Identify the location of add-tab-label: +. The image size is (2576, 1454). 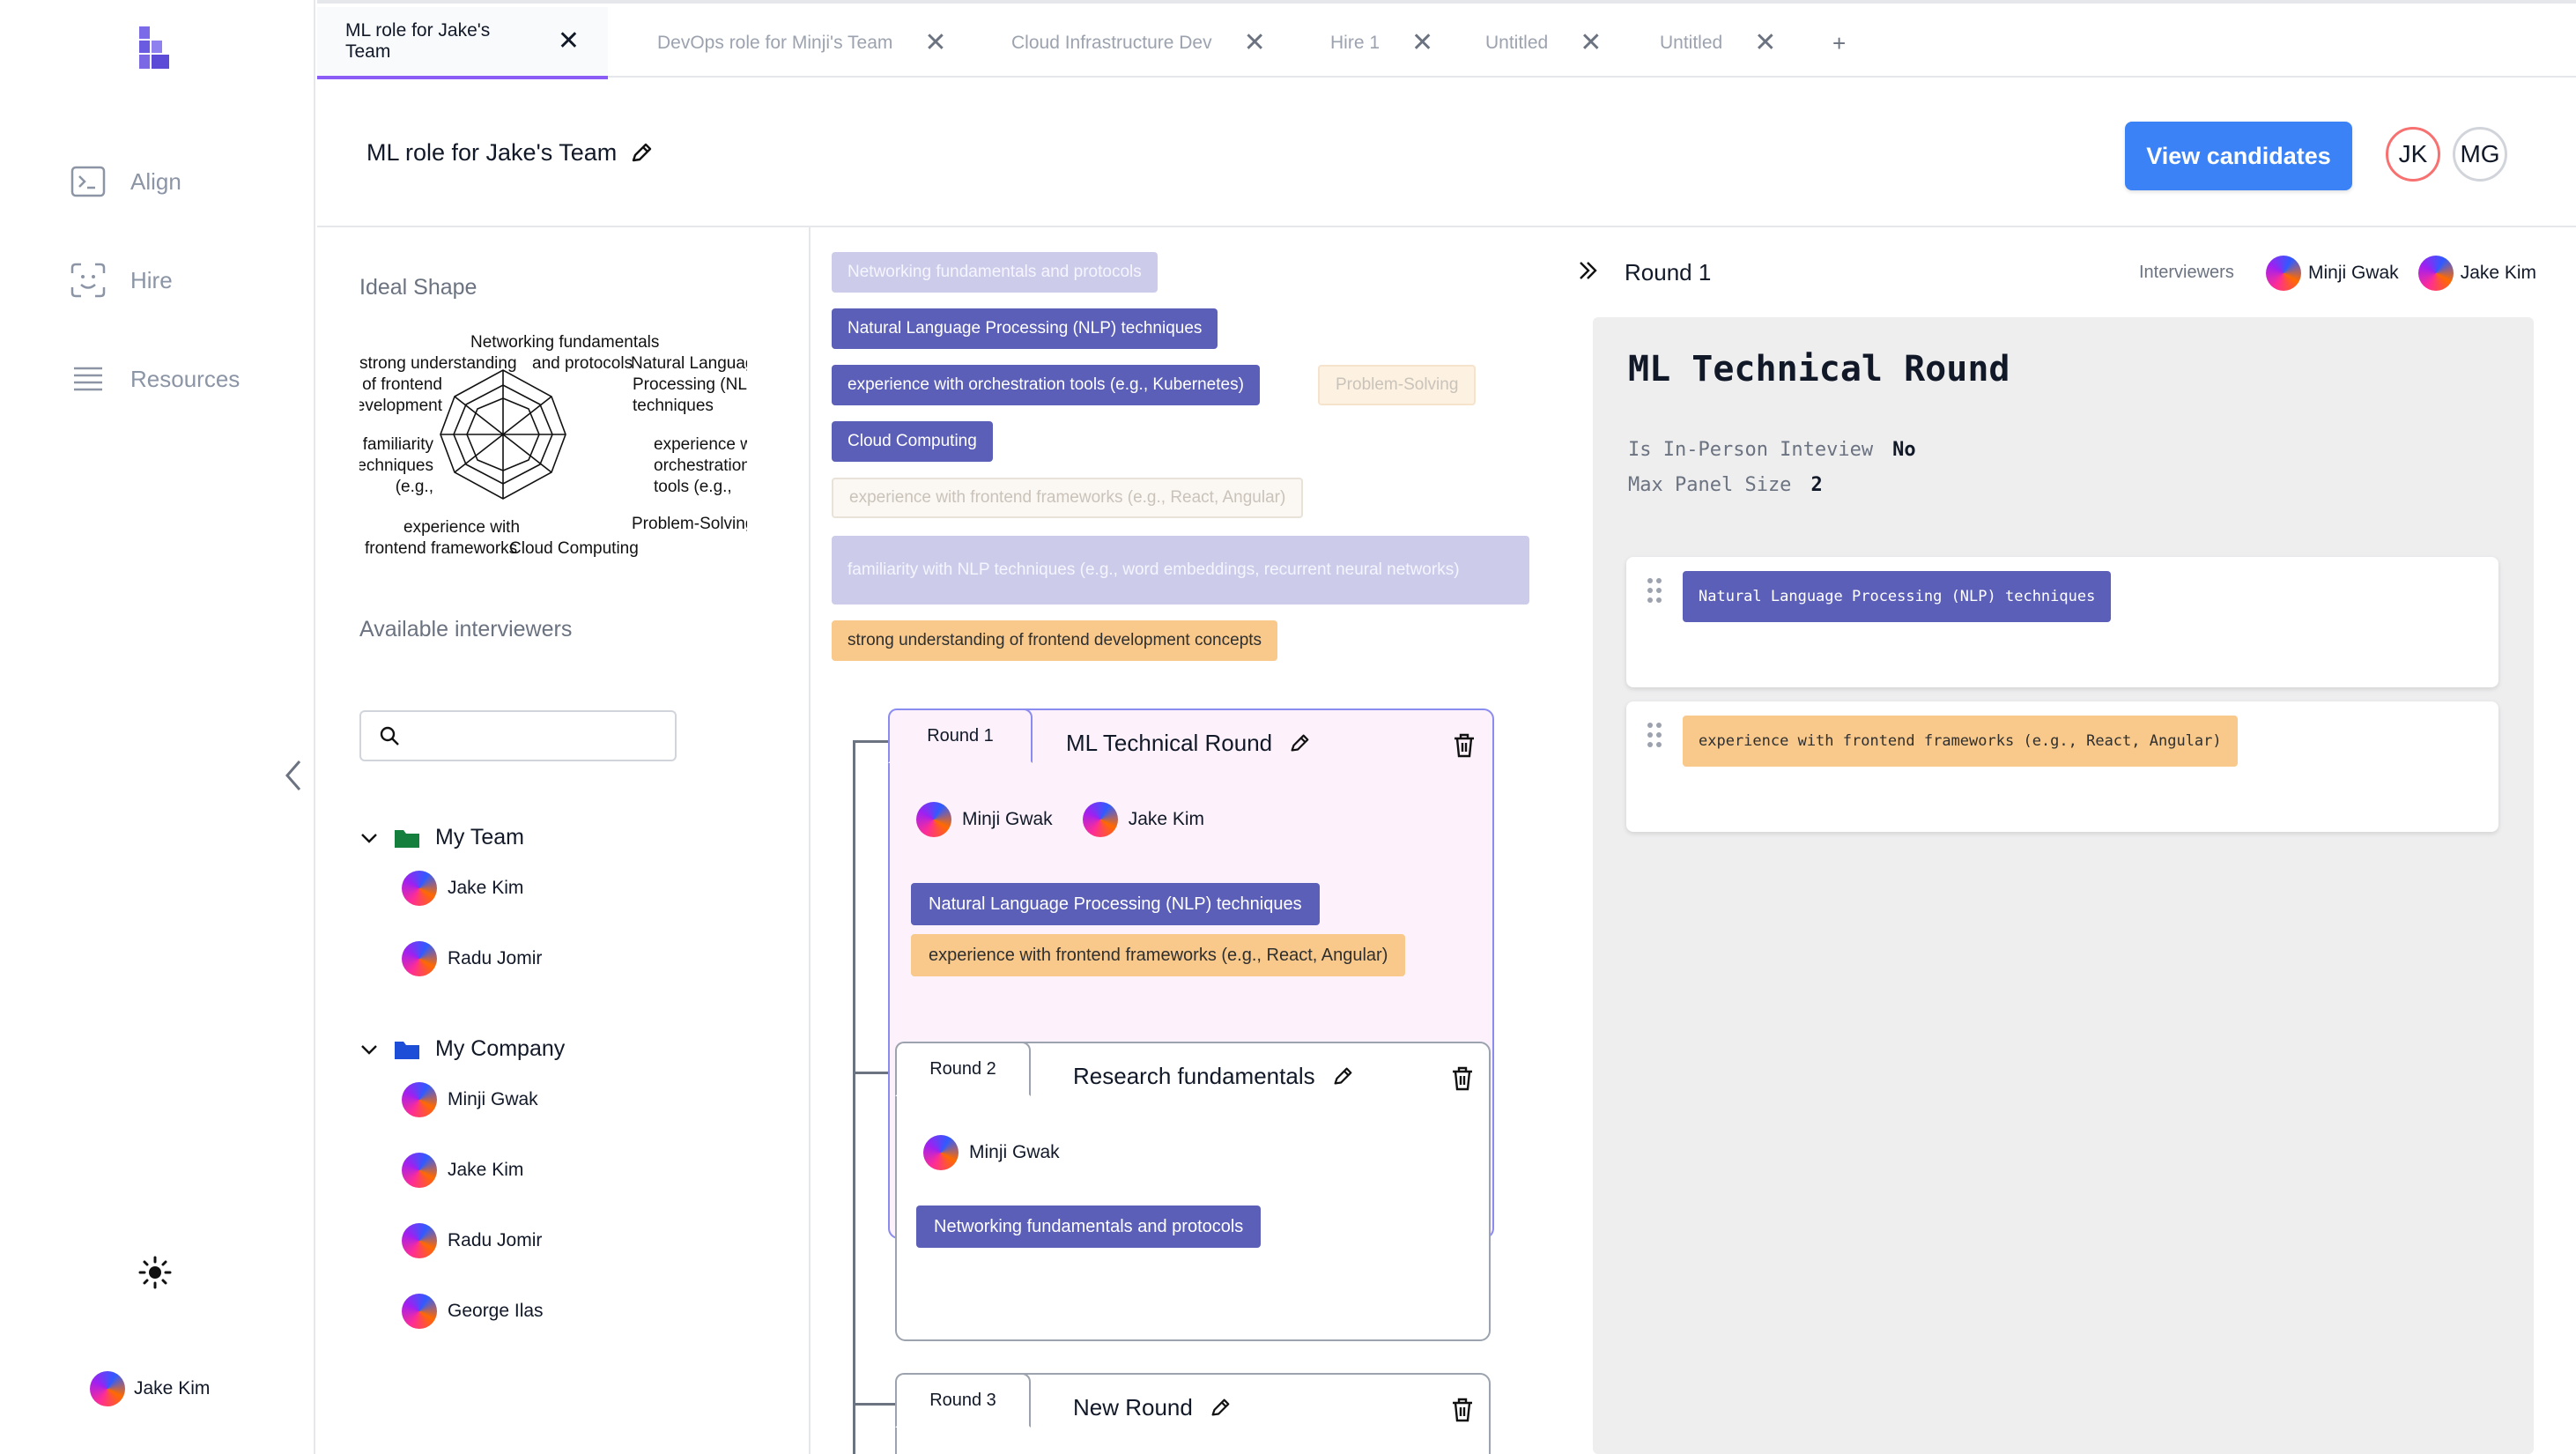
(1839, 43).